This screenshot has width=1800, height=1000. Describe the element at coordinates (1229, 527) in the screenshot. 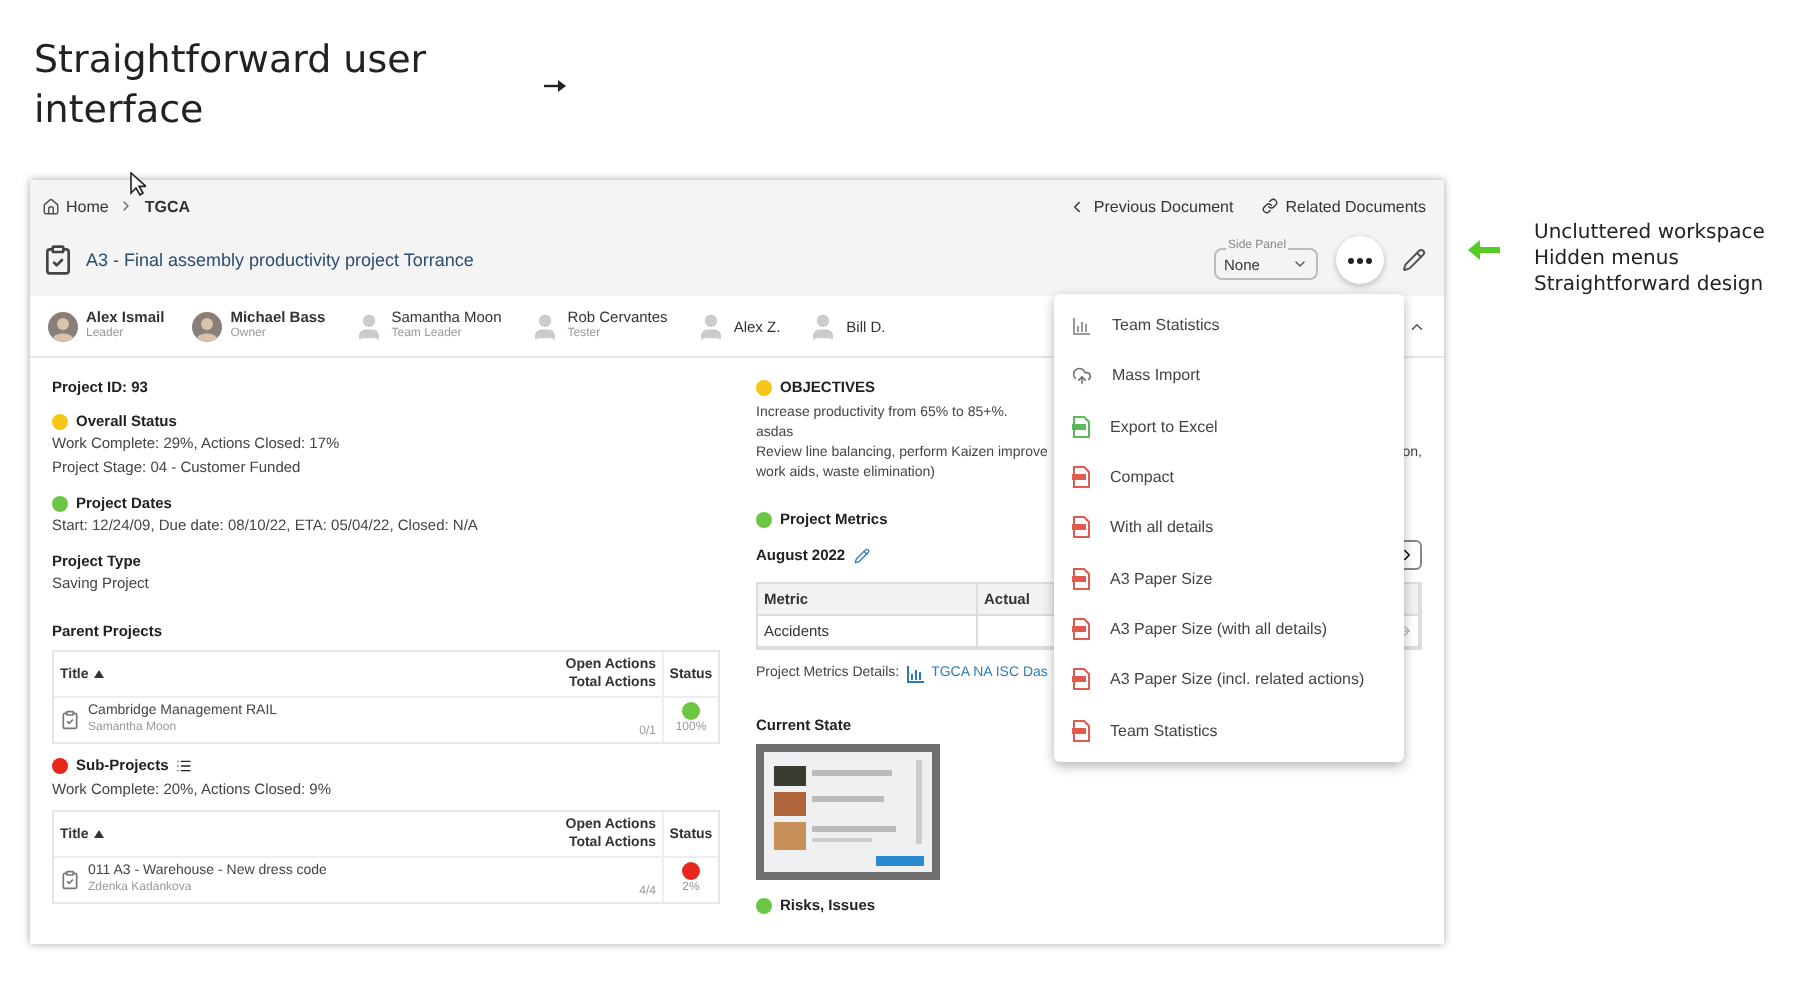

I see `menu-item: With all details` at that location.